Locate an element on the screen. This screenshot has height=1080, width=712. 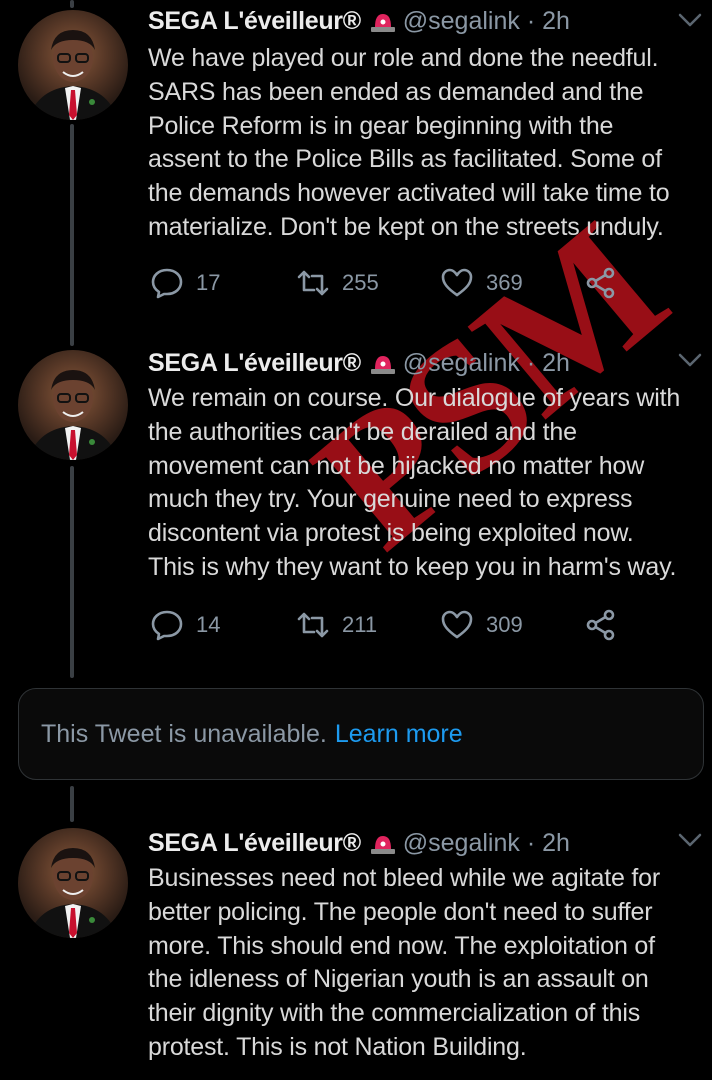
retweet-count: 255 is located at coordinates (360, 282).